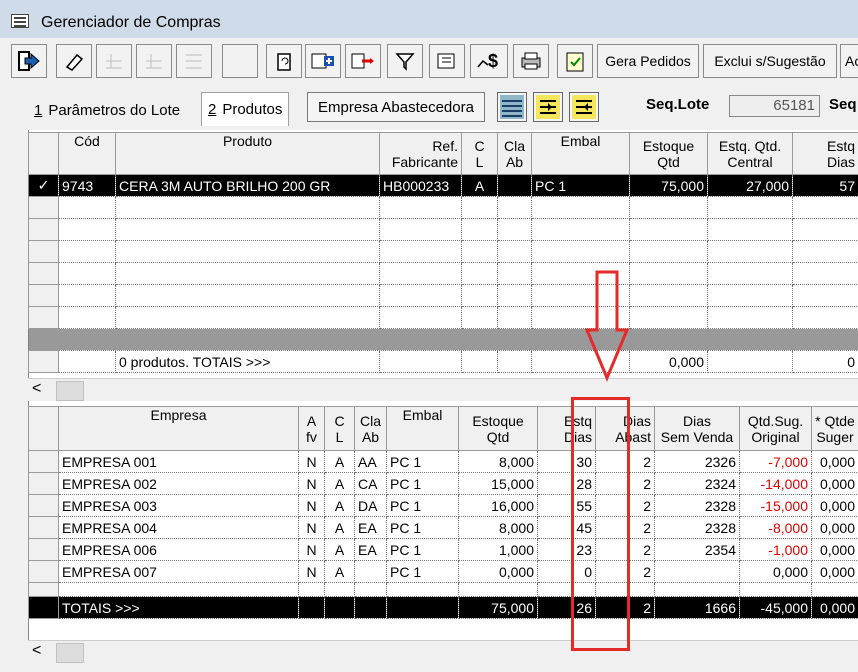  Describe the element at coordinates (512, 107) in the screenshot. I see `grid-view-button` at that location.